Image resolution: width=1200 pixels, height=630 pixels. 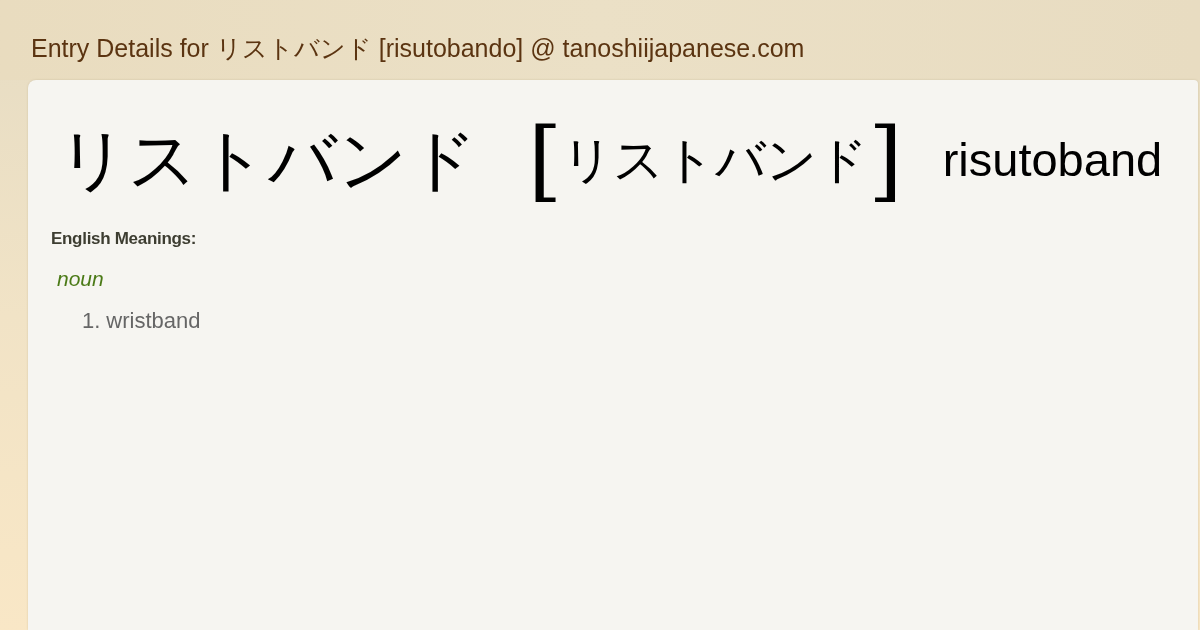 I want to click on meanings-label: English Meanings:, so click(x=124, y=239).